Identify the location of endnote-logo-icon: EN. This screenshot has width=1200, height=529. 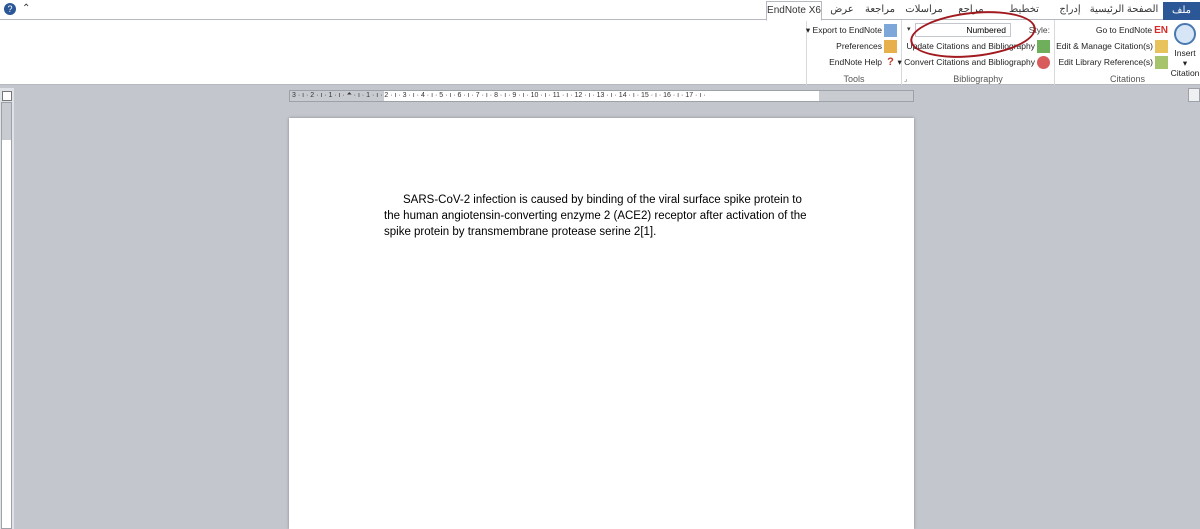
(1161, 30).